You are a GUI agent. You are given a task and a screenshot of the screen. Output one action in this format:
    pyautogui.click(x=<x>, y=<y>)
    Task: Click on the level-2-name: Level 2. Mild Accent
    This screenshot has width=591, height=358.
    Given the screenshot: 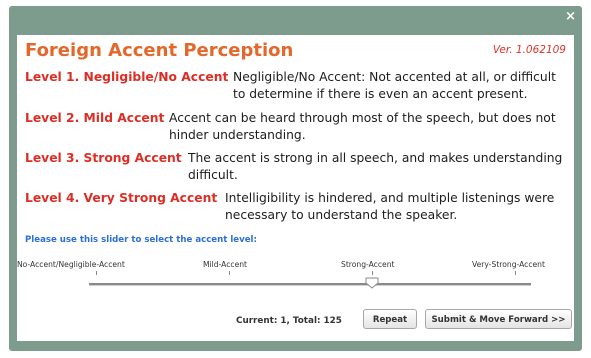 What is the action you would take?
    pyautogui.click(x=95, y=118)
    